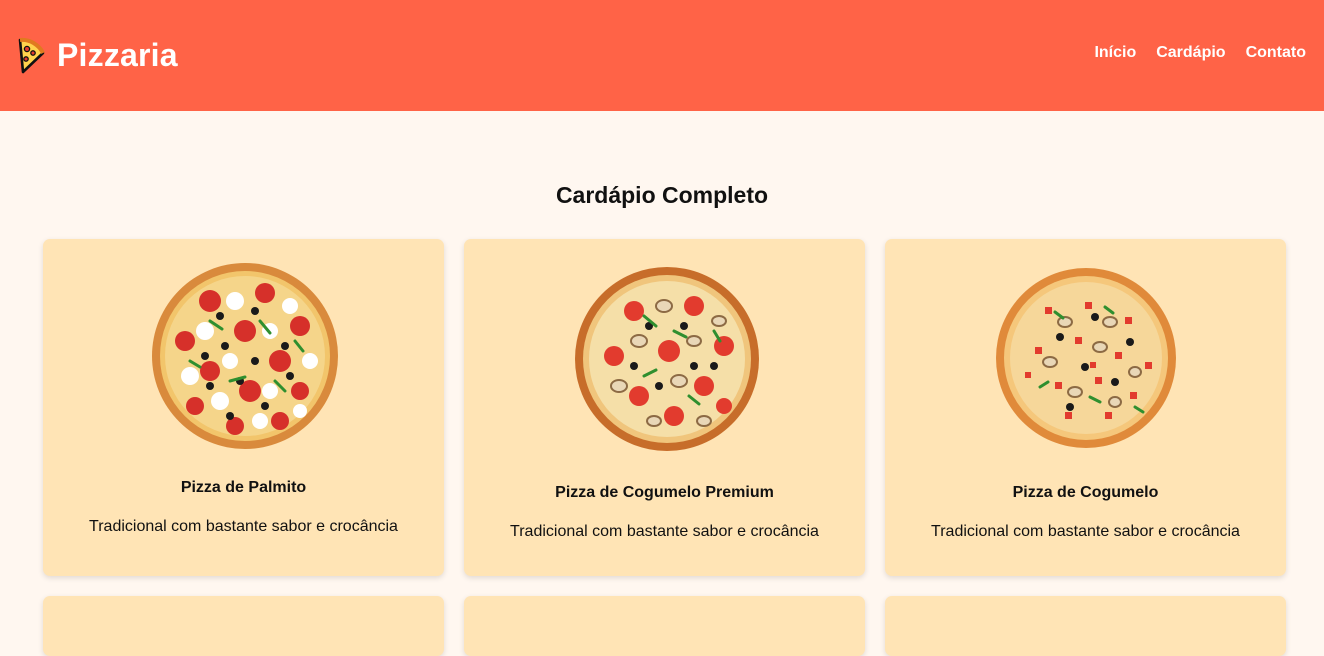  What do you see at coordinates (664, 492) in the screenshot?
I see `menu-item-name: Pizza de Cogumelo Premium` at bounding box center [664, 492].